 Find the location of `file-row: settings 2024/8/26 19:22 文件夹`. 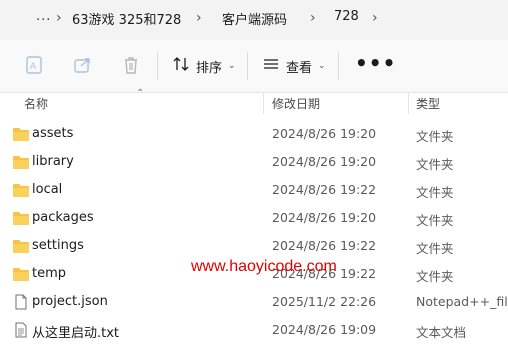

file-row: settings 2024/8/26 19:22 文件夹 is located at coordinates (254, 246).